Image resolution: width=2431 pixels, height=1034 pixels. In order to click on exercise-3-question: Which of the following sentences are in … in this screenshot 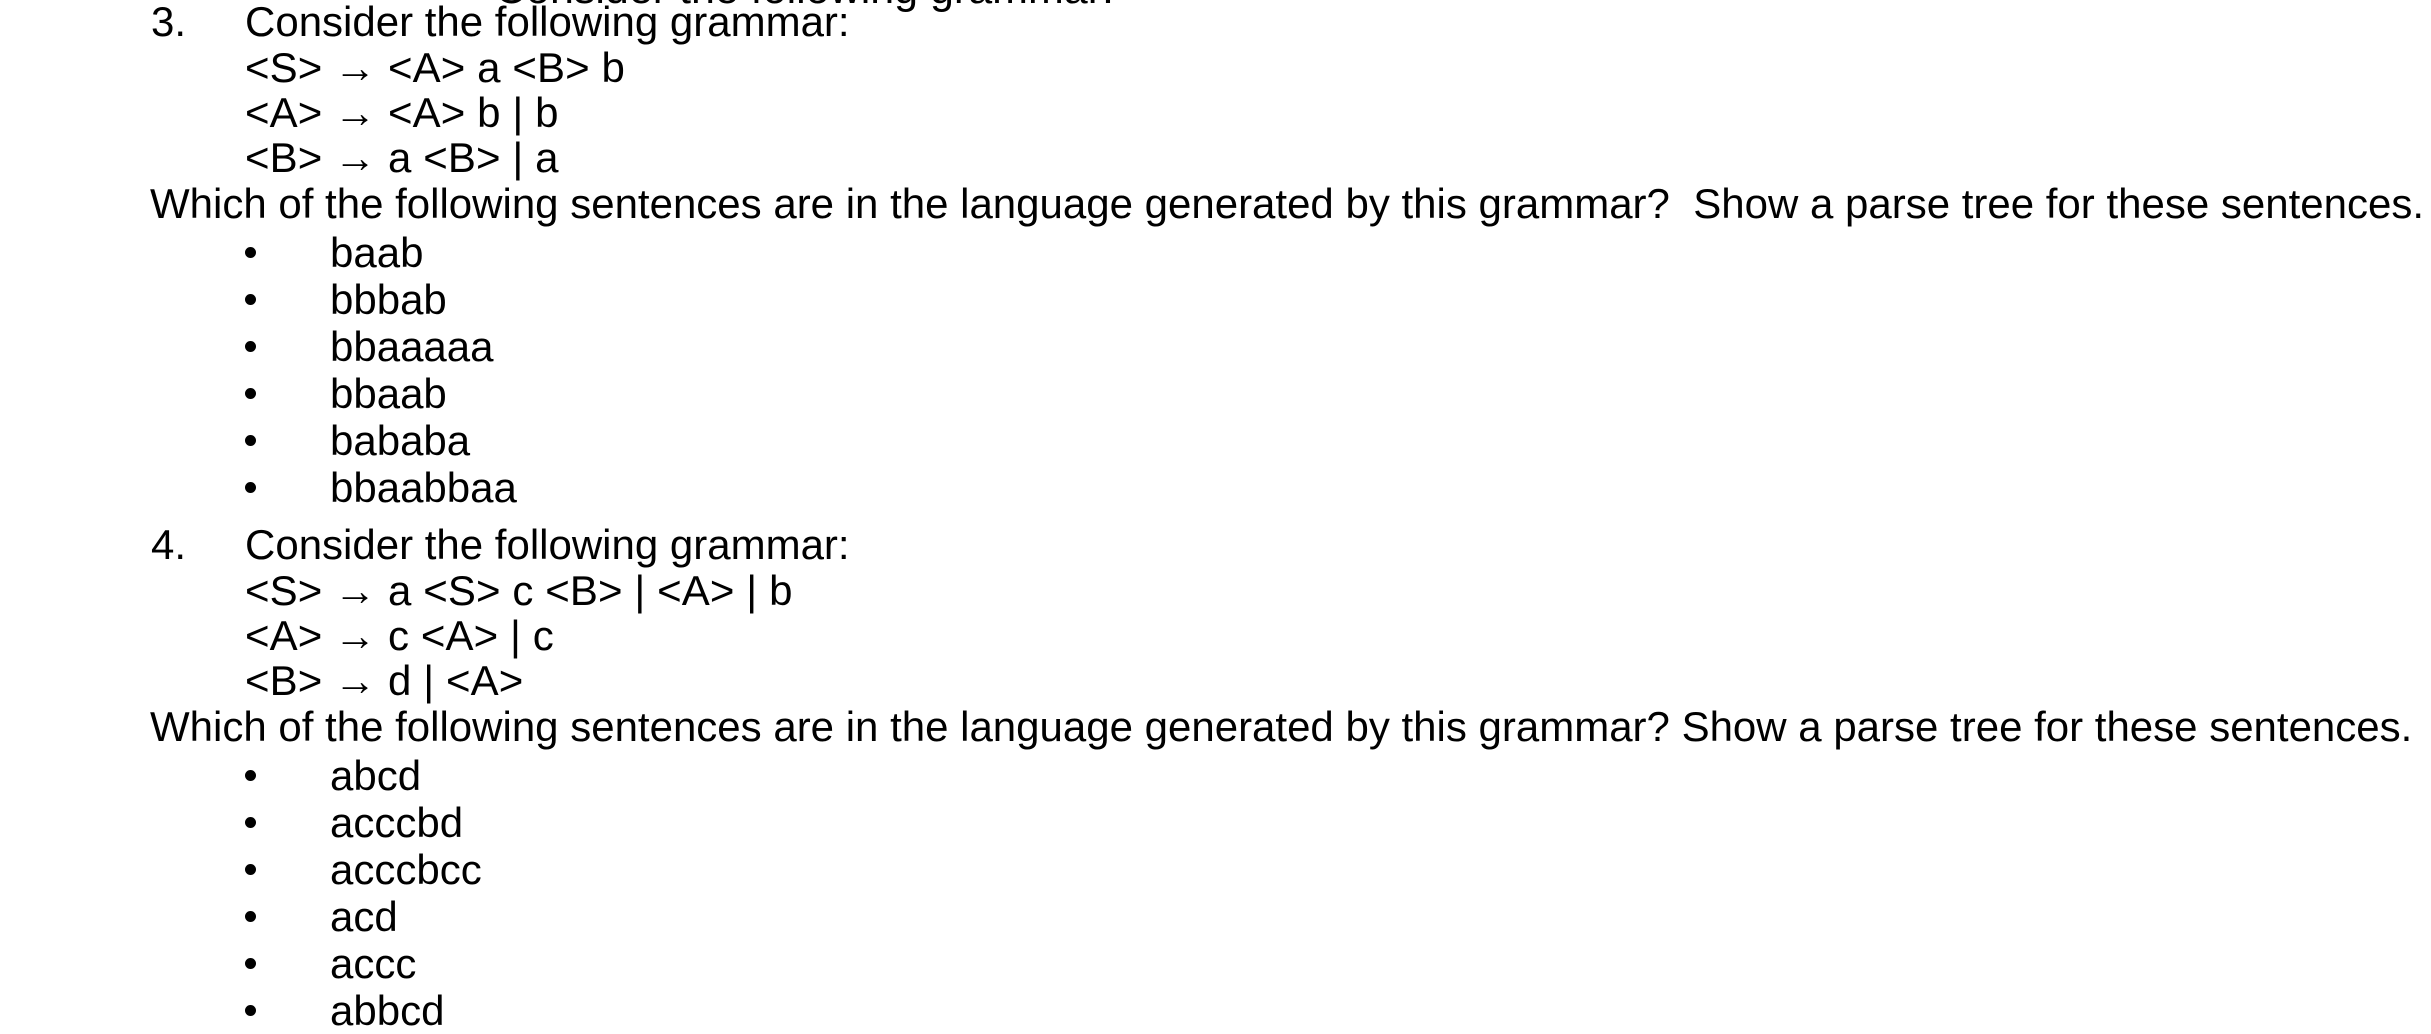, I will do `click(1215, 204)`.